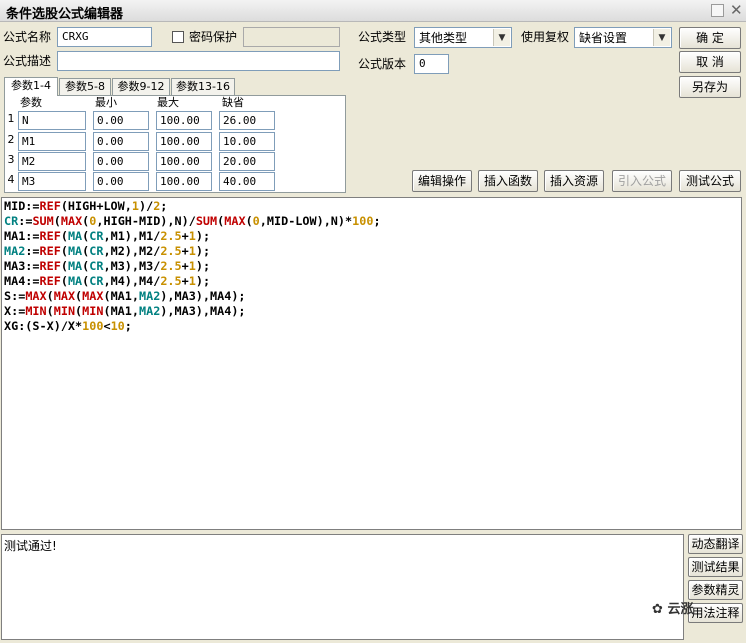 The height and width of the screenshot is (643, 746). Describe the element at coordinates (141, 86) in the screenshot. I see `tab-params-9-12: 参数9-12` at that location.